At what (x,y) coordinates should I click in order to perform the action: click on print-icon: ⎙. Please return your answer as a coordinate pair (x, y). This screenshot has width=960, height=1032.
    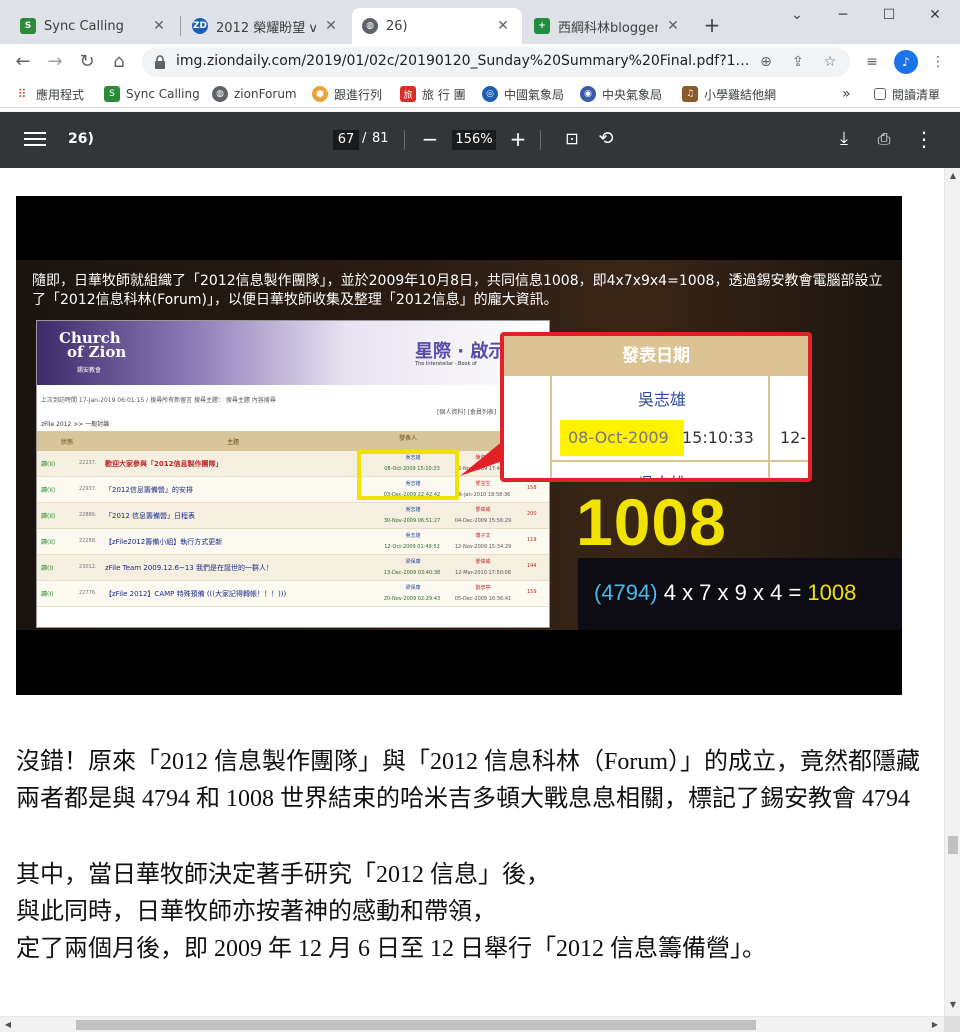
    Looking at the image, I should click on (884, 140).